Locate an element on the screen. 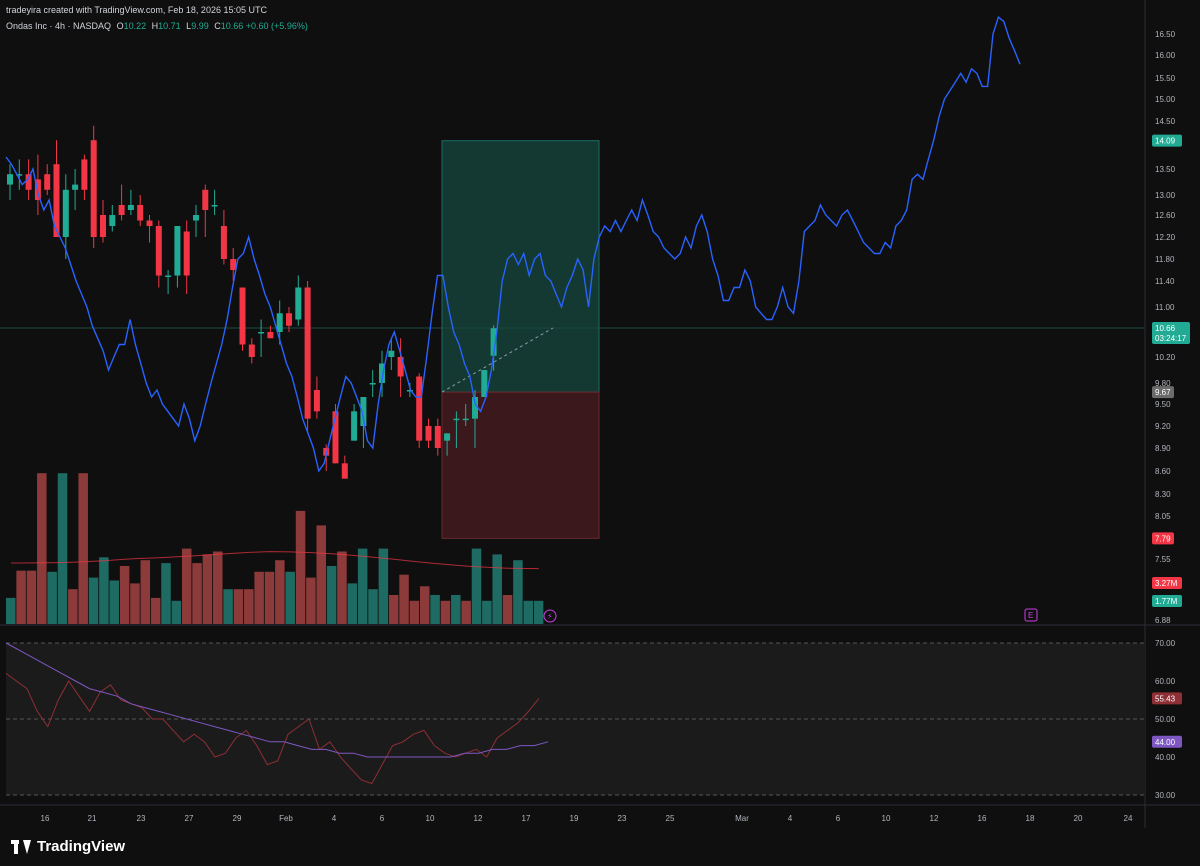 The image size is (1200, 866). price-tick-label: 16.00 is located at coordinates (1165, 55).